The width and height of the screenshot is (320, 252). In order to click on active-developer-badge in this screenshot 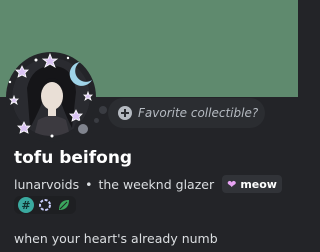, I will do `click(45, 205)`.